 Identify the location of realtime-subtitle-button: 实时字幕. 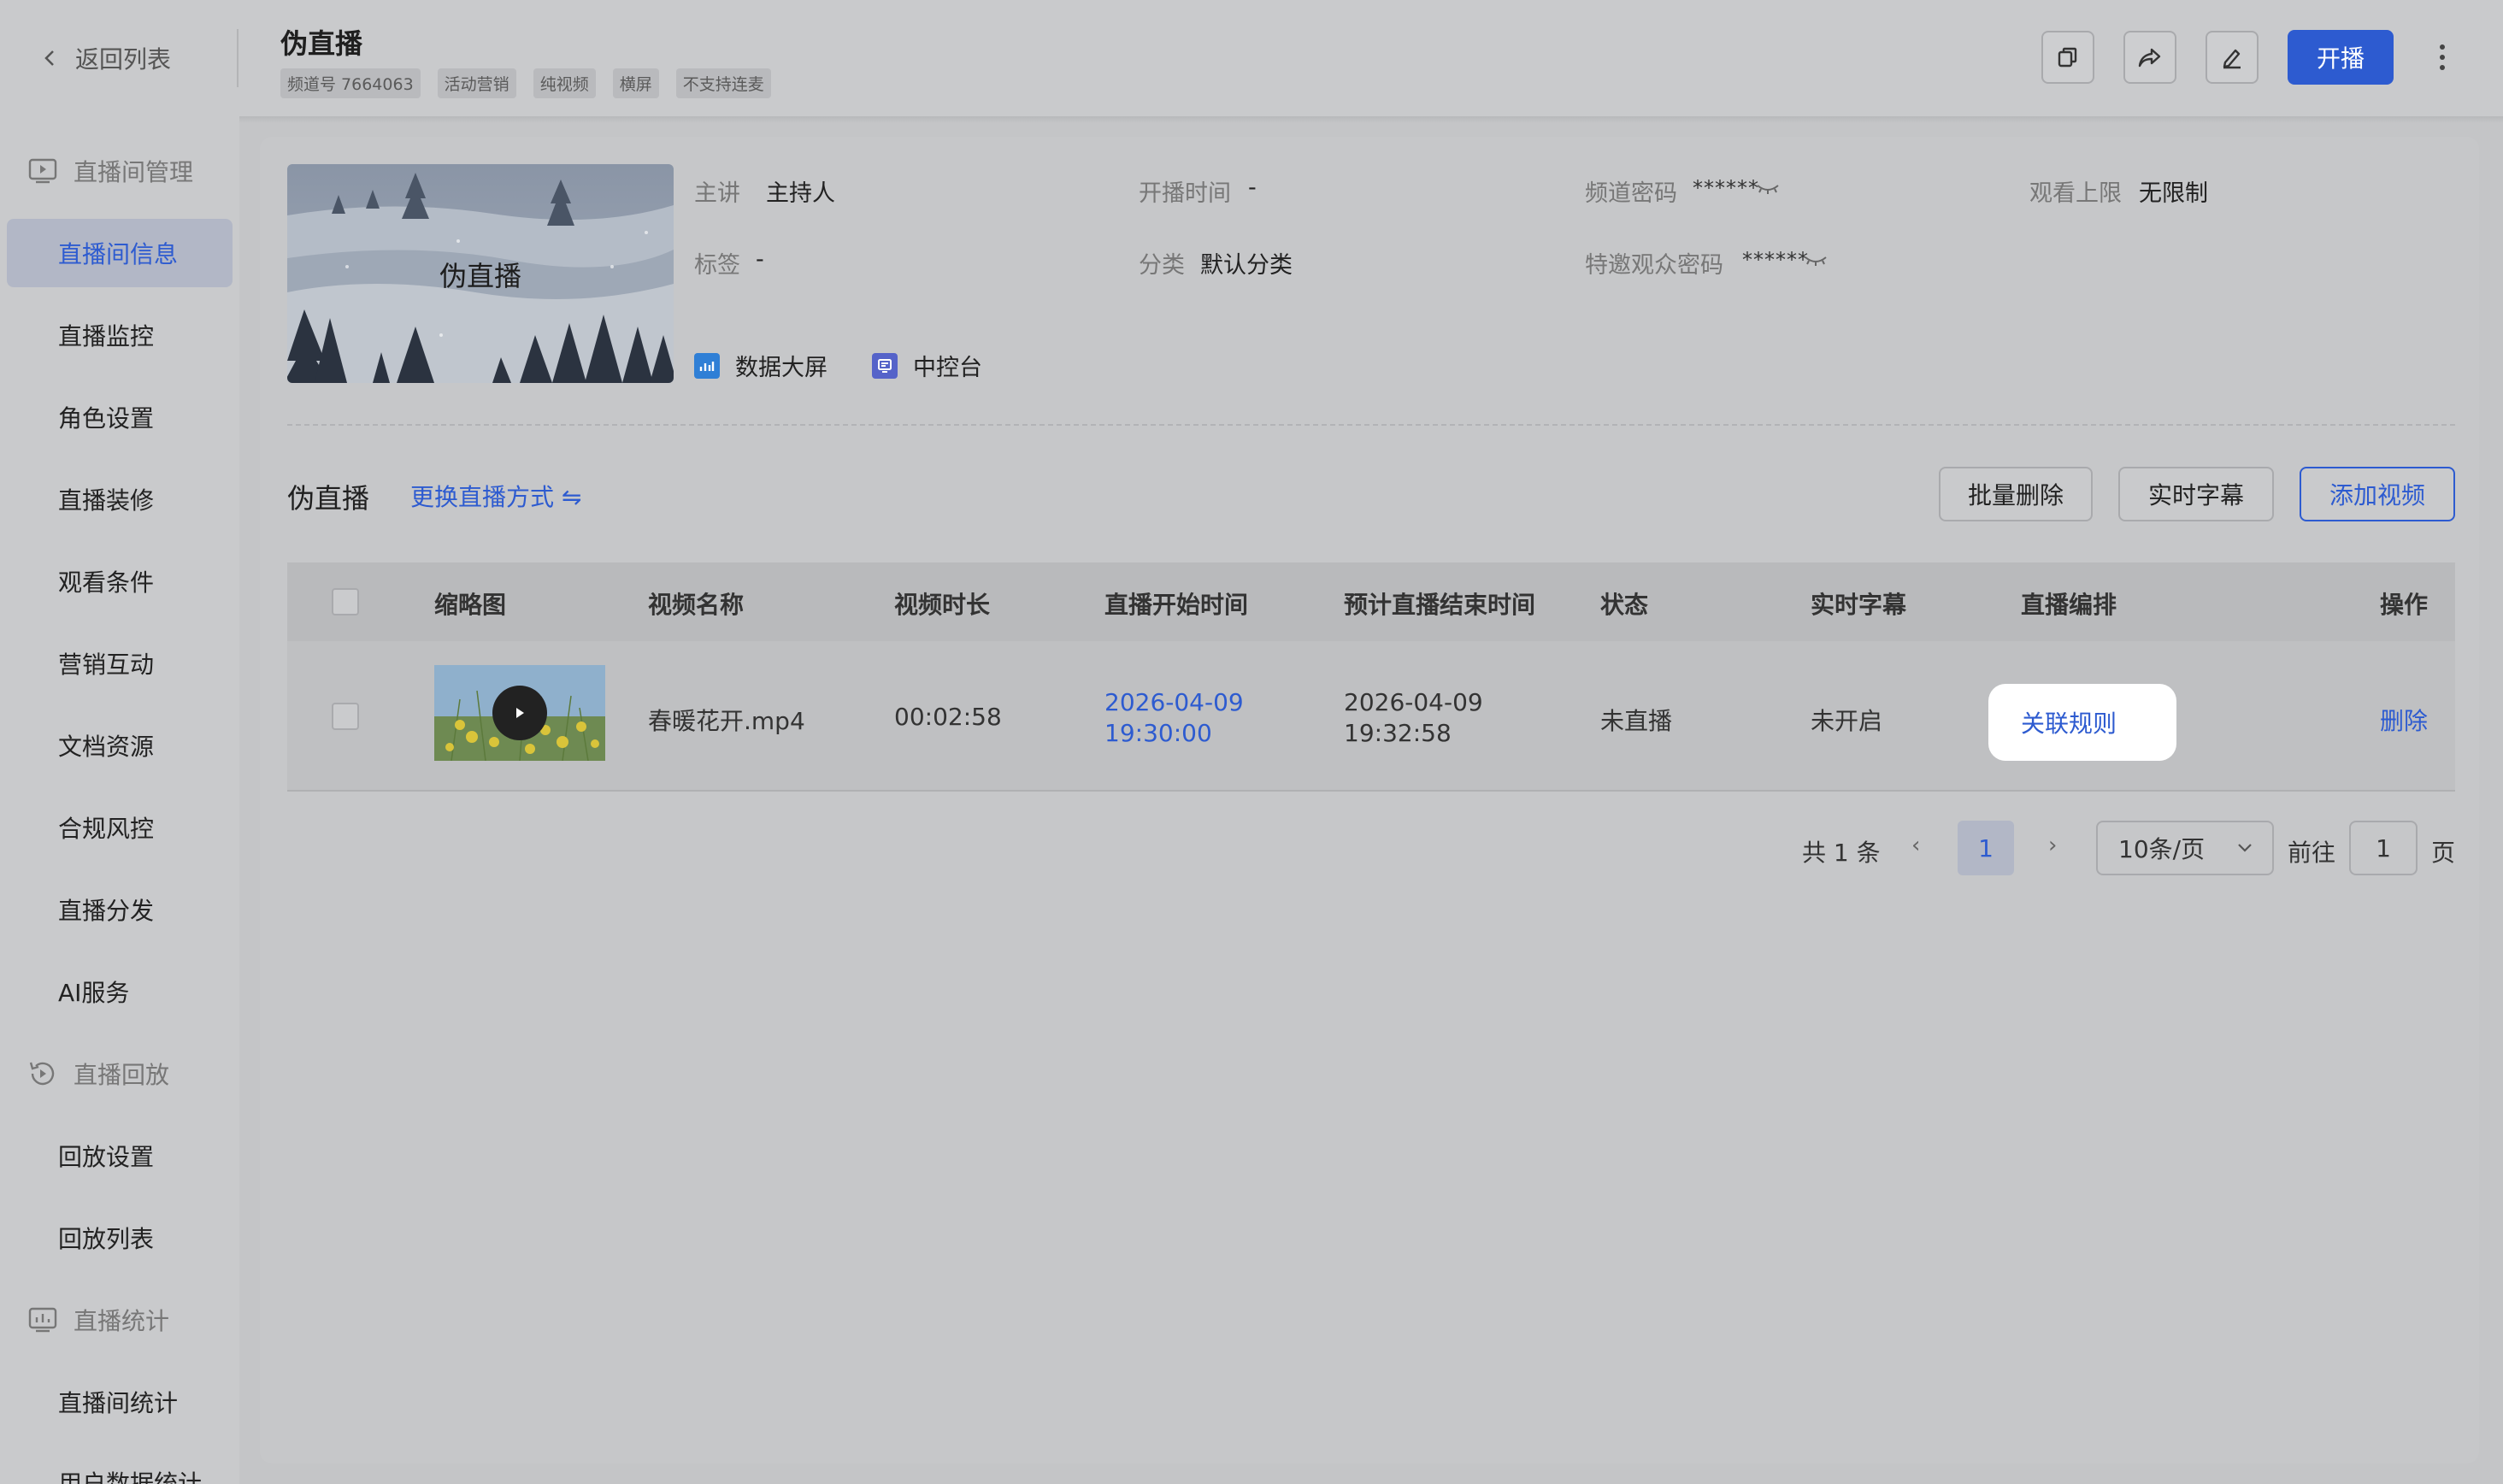
(2196, 494).